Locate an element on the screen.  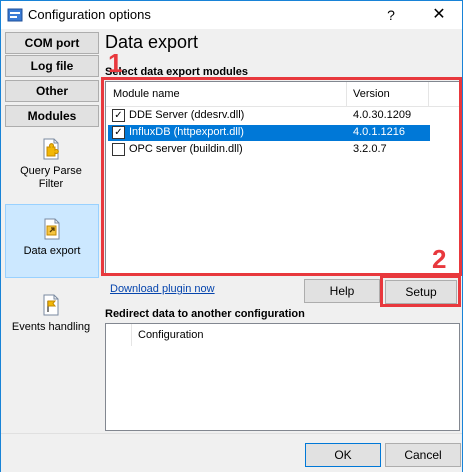
export-document-icon is located at coordinates (52, 229).